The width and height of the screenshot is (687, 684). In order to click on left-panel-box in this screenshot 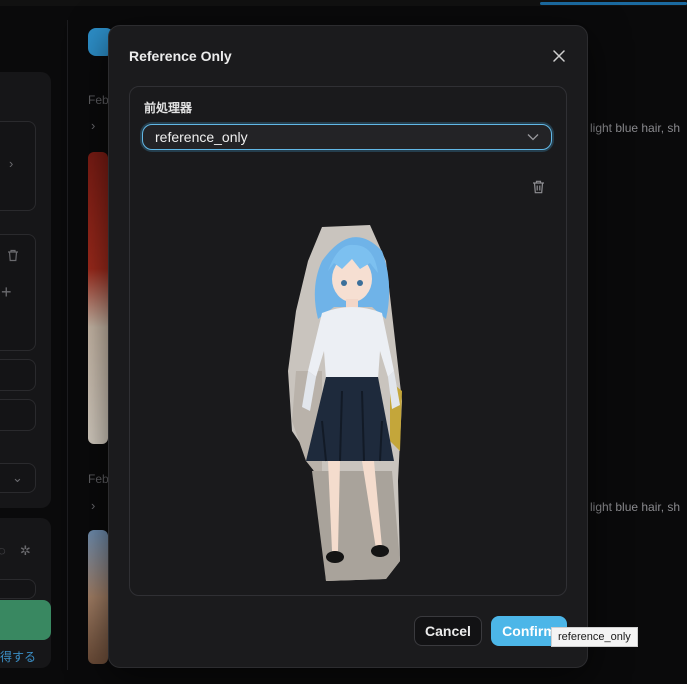, I will do `click(18, 166)`.